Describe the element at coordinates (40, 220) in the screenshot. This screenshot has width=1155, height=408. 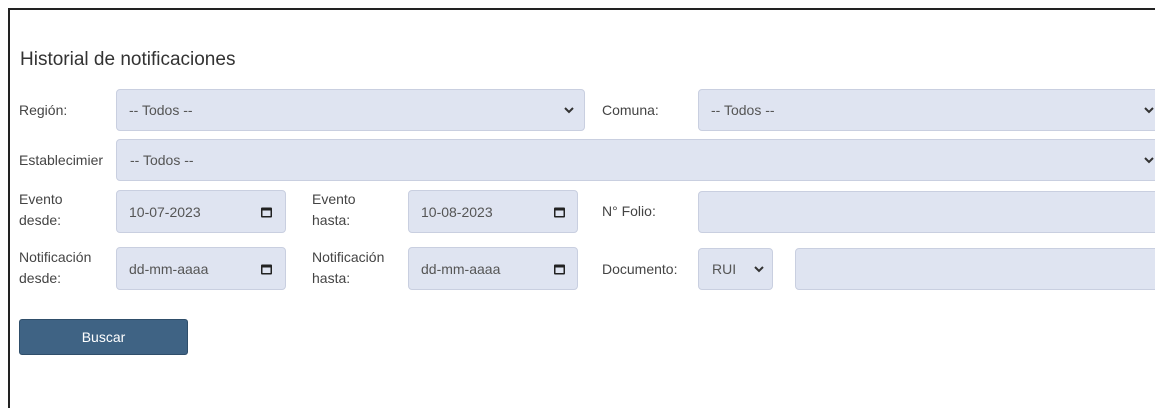
I see `evento-desde-label-line2: desde:` at that location.